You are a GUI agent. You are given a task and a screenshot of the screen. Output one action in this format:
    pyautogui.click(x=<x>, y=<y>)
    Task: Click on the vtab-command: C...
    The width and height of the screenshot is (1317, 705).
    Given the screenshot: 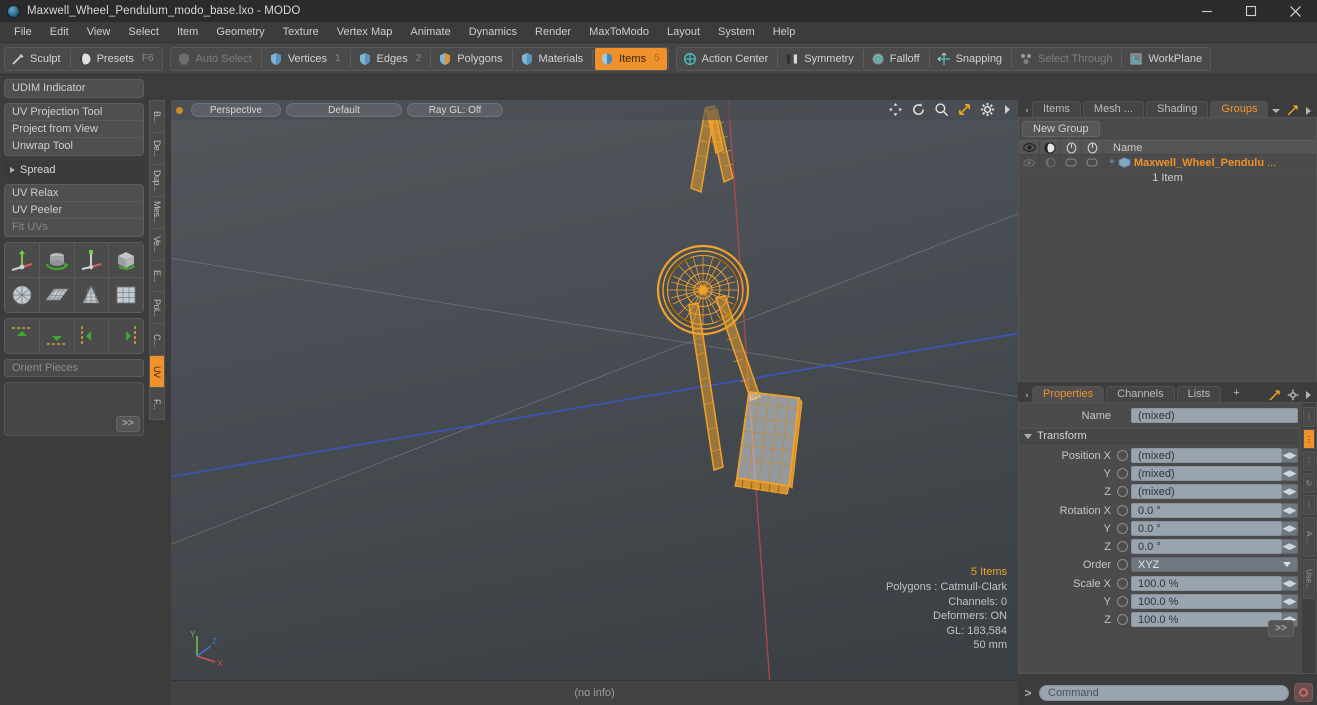 What is the action you would take?
    pyautogui.click(x=157, y=339)
    